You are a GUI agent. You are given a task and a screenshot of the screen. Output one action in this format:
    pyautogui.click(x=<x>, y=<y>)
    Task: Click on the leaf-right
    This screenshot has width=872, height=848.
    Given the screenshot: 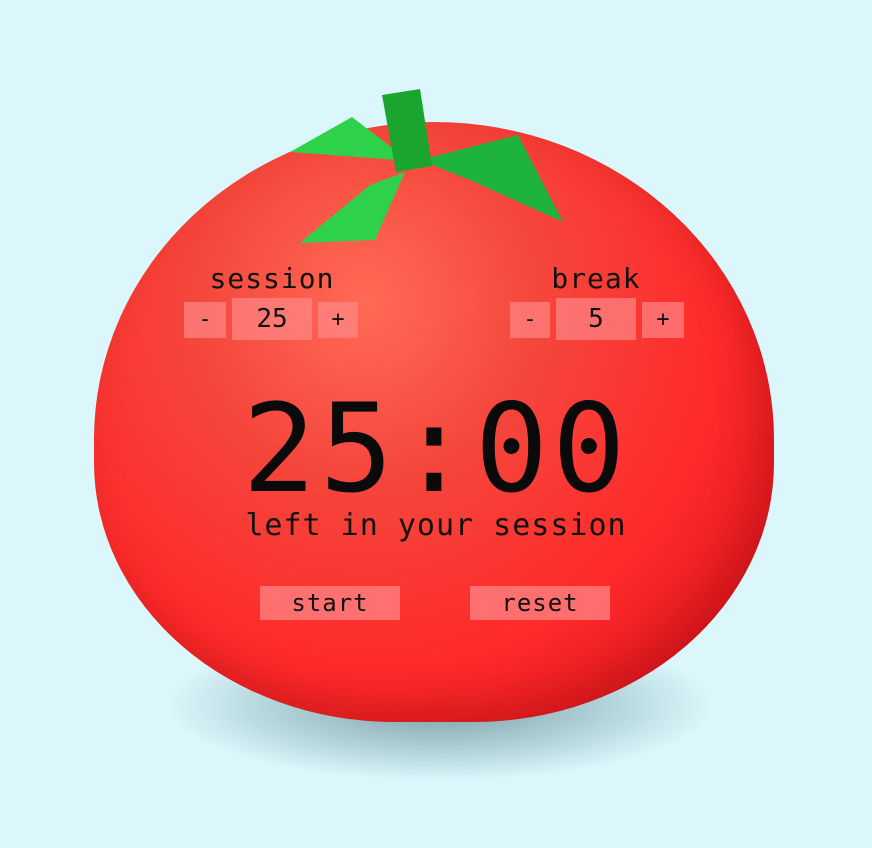 What is the action you would take?
    pyautogui.click(x=491, y=178)
    